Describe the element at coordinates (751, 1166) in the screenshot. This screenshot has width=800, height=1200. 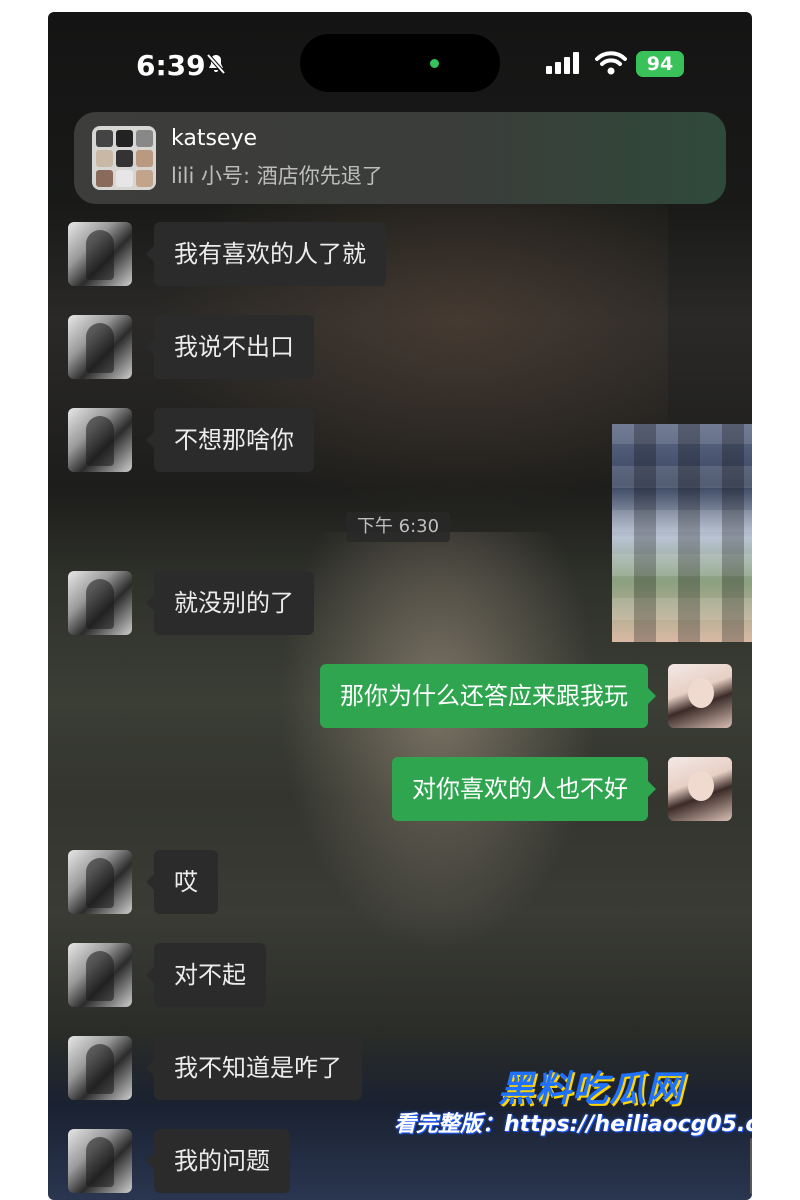
I see `scrollbar` at that location.